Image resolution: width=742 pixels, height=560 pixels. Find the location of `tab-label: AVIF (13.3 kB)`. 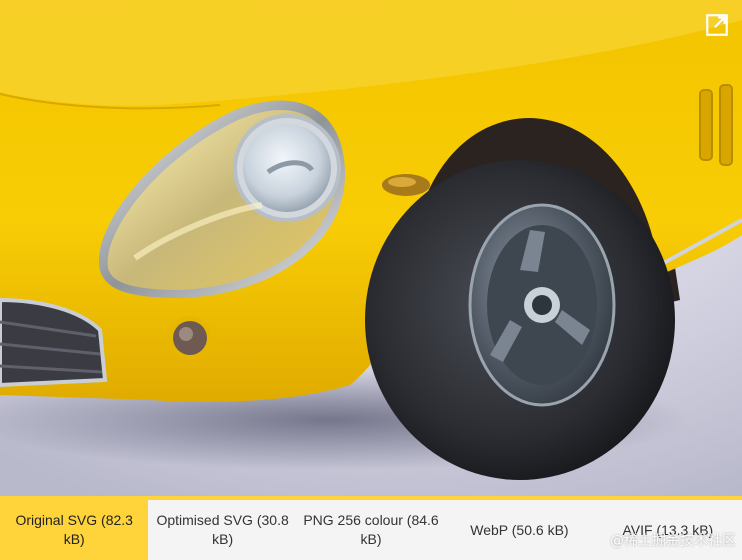

tab-label: AVIF (13.3 kB) is located at coordinates (668, 529).